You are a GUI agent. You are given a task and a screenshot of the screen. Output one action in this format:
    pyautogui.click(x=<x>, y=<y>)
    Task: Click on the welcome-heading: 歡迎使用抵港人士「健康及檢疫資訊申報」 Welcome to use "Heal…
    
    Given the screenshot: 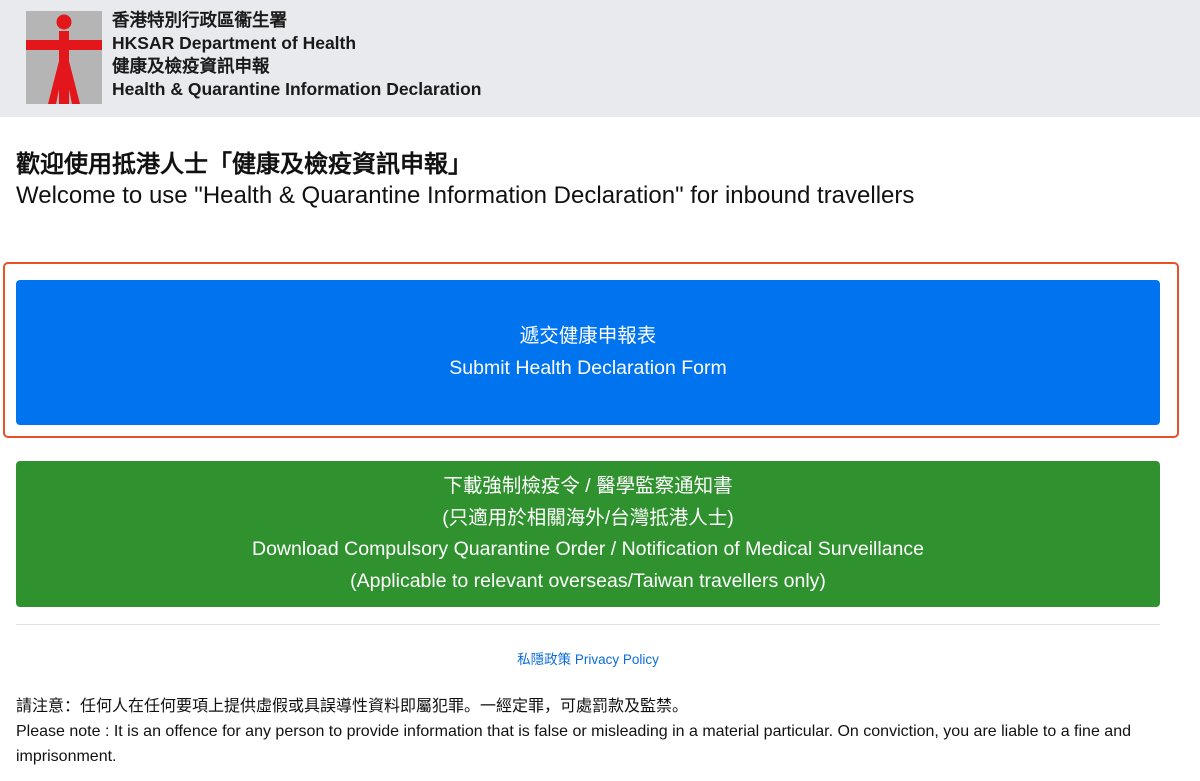 What is the action you would take?
    pyautogui.click(x=596, y=180)
    